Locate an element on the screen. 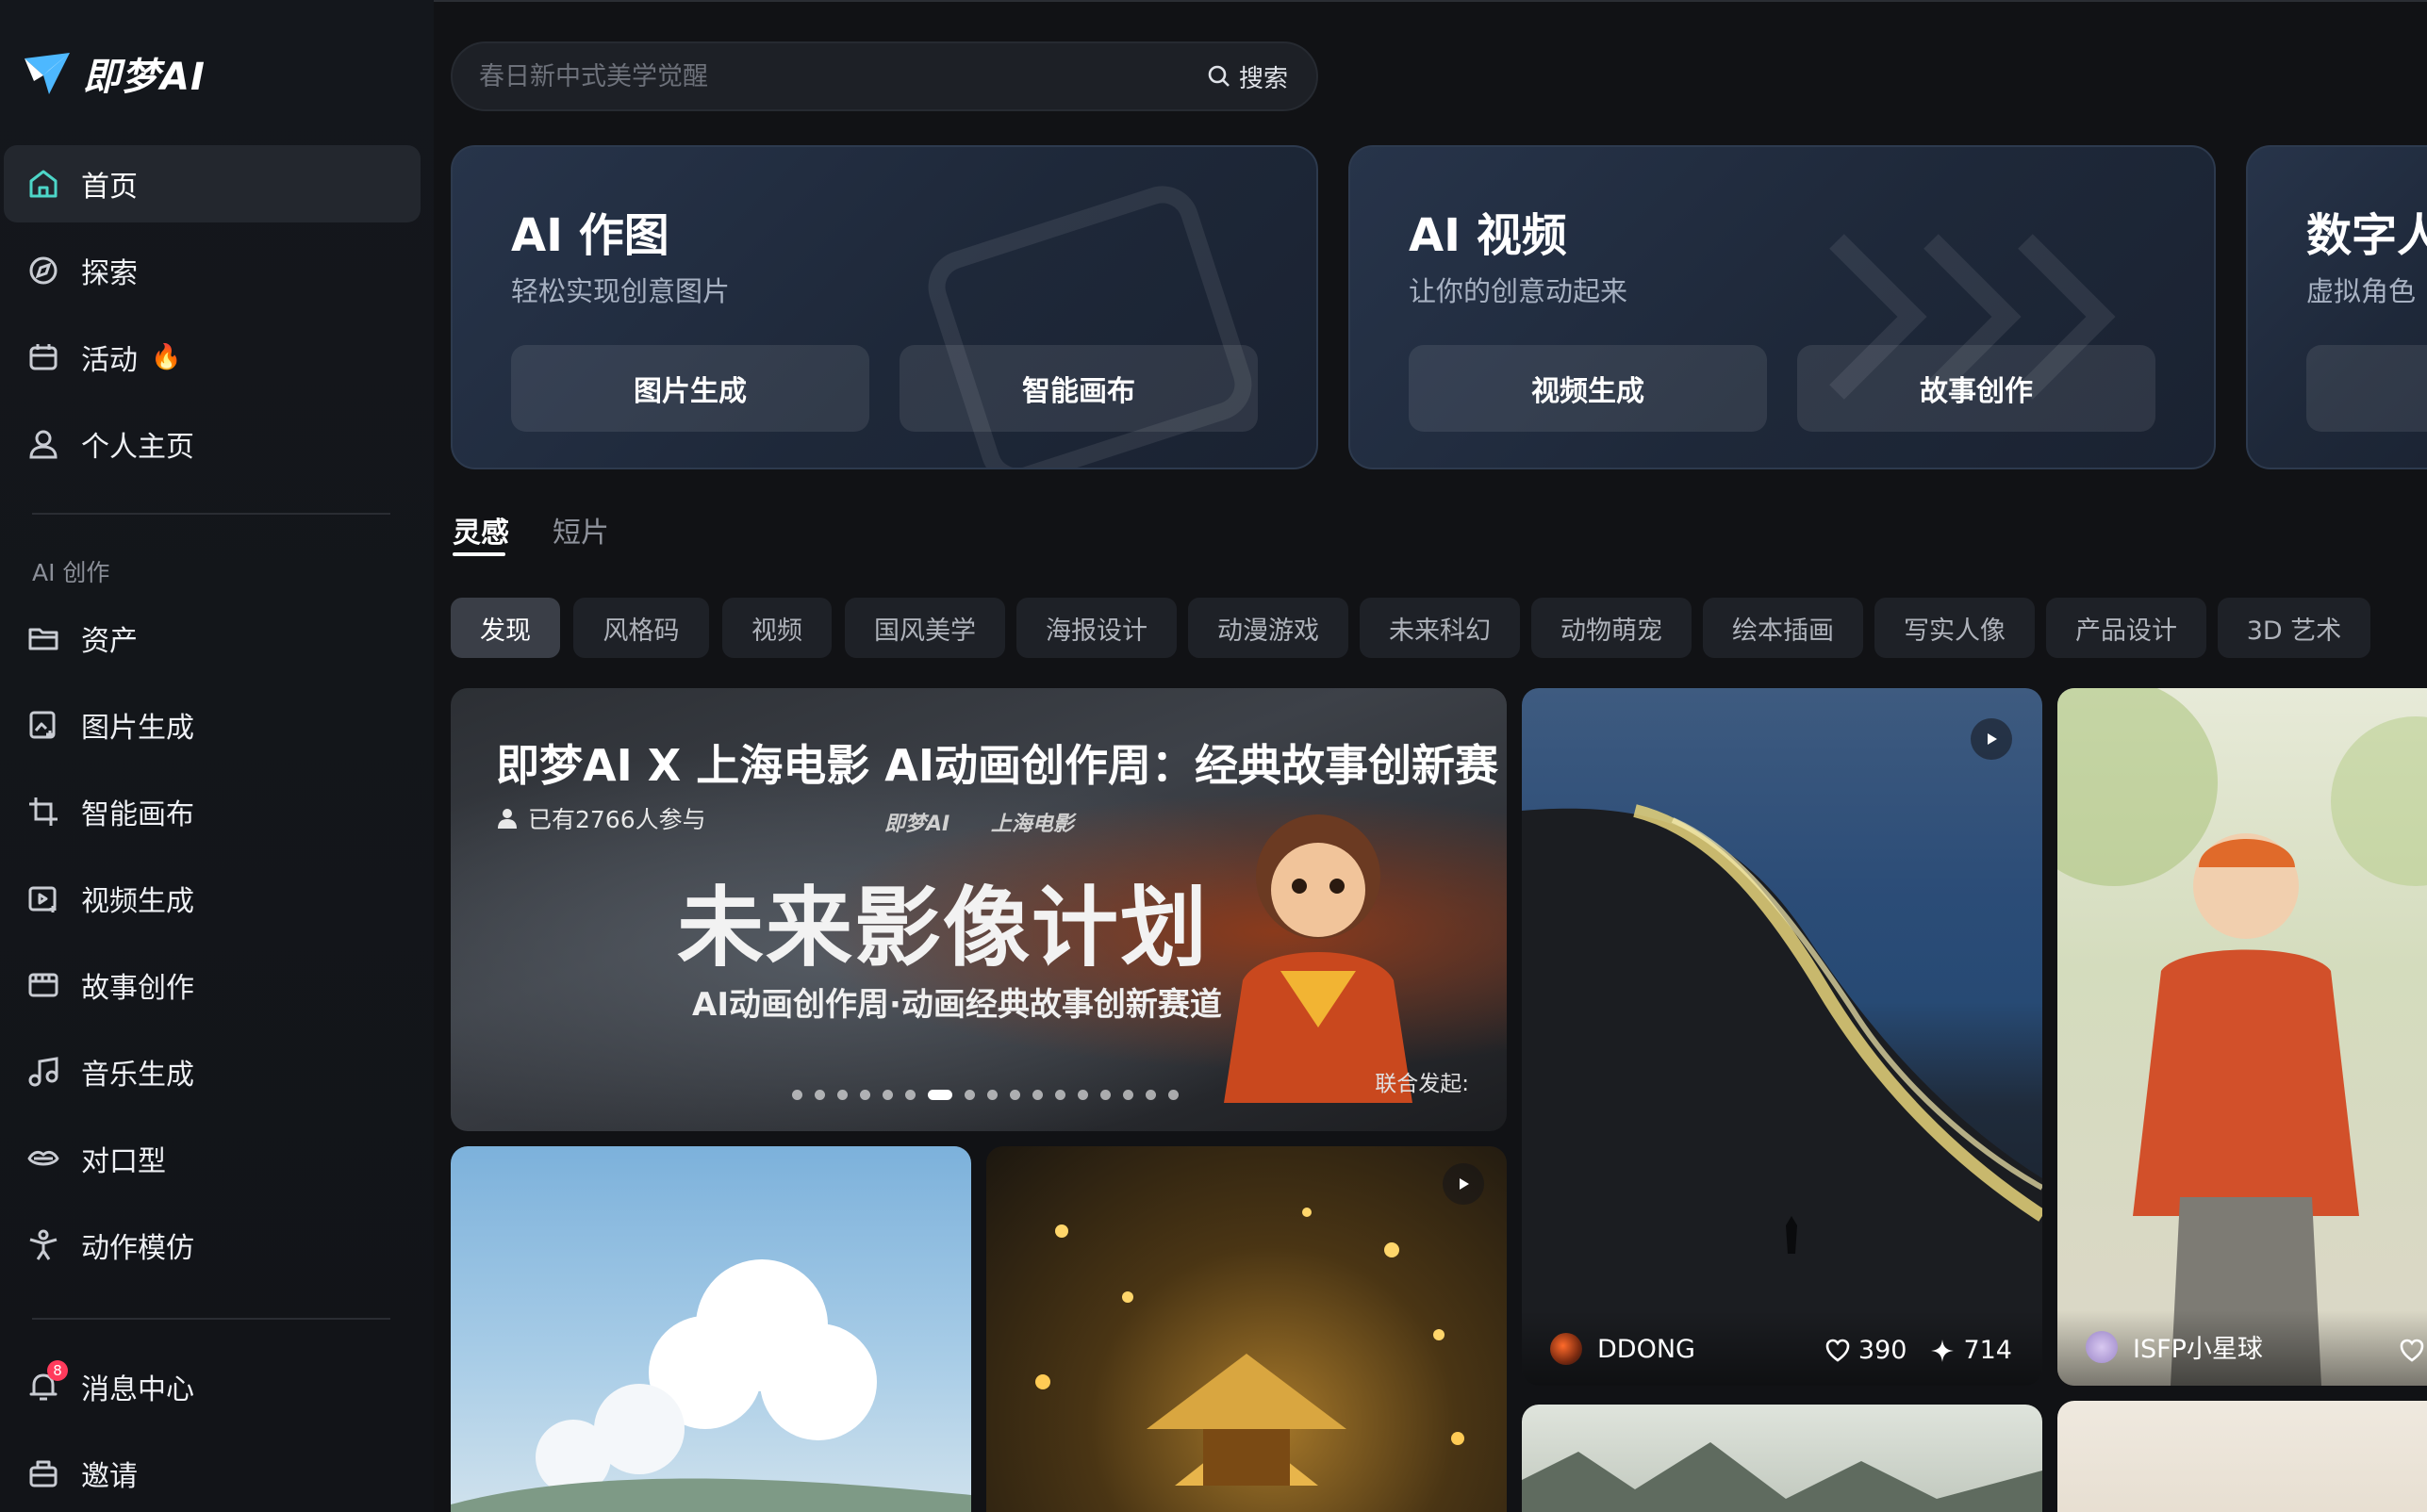 Image resolution: width=2427 pixels, height=1512 pixels. sidebar-item-canvas: 智能画布 is located at coordinates (212, 812).